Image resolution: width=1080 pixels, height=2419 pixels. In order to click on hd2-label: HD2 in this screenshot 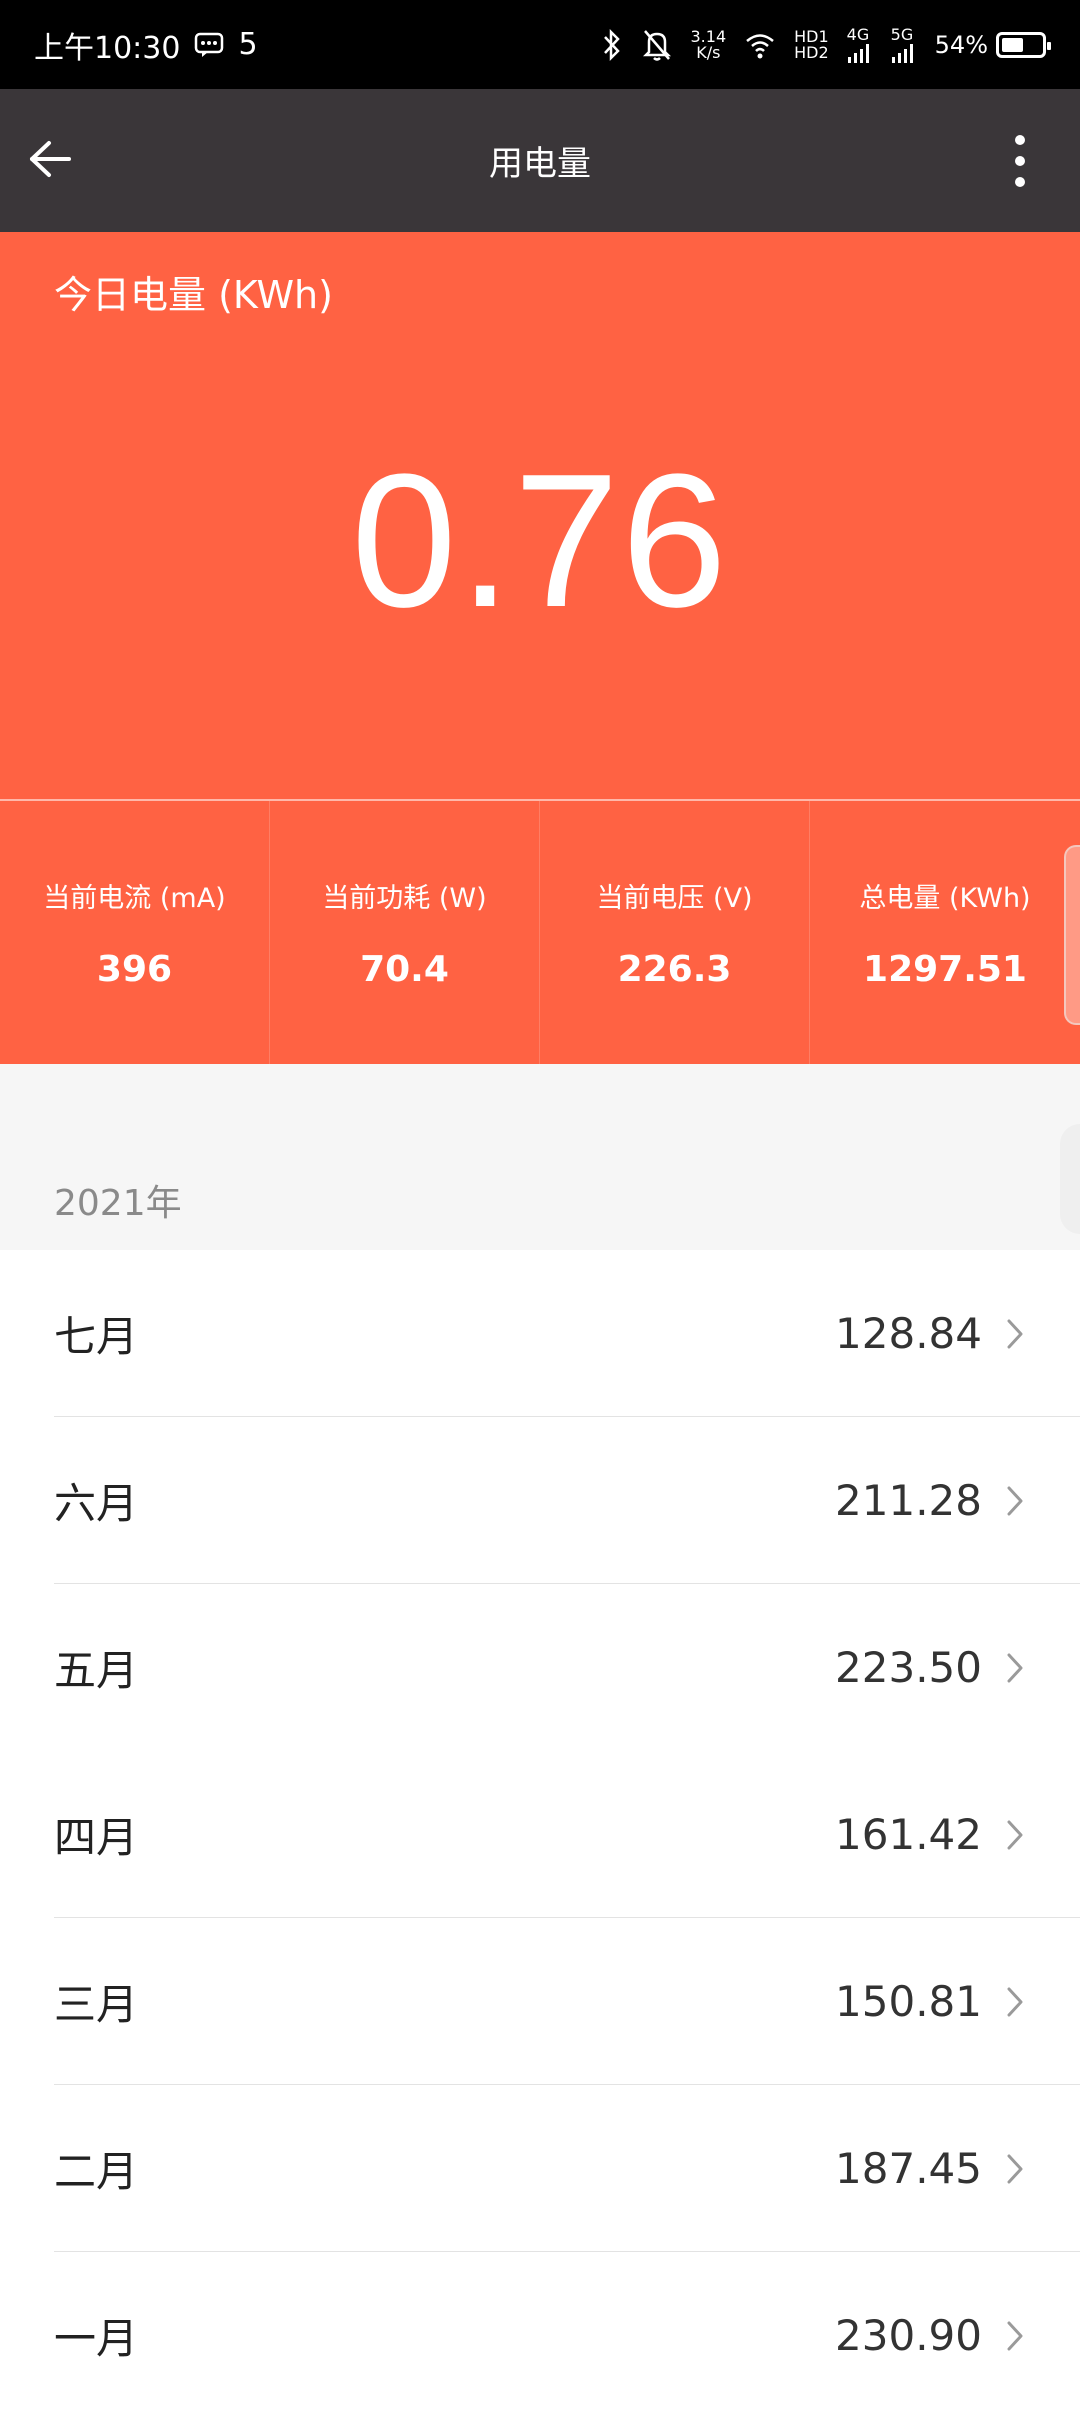, I will do `click(811, 52)`.